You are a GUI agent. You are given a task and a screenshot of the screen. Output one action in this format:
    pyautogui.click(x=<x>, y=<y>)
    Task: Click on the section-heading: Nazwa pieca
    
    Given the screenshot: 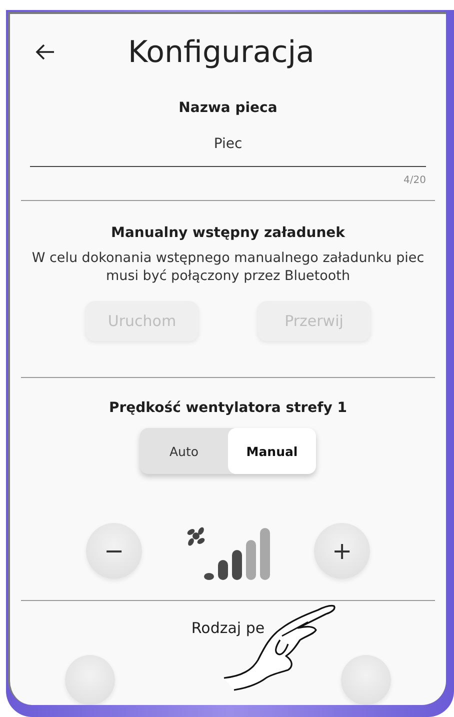 What is the action you would take?
    pyautogui.click(x=228, y=108)
    